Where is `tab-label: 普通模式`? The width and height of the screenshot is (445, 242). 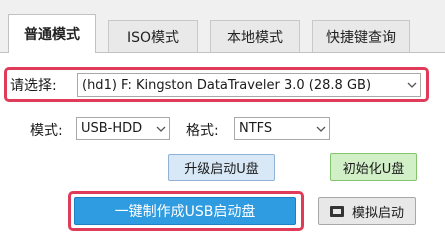
tab-label: 普通模式 is located at coordinates (52, 35).